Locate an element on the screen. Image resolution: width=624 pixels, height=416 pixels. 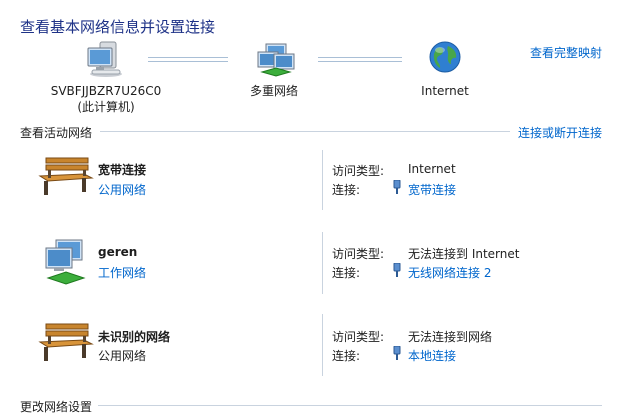
network-name: 未识别的网络 is located at coordinates (134, 337).